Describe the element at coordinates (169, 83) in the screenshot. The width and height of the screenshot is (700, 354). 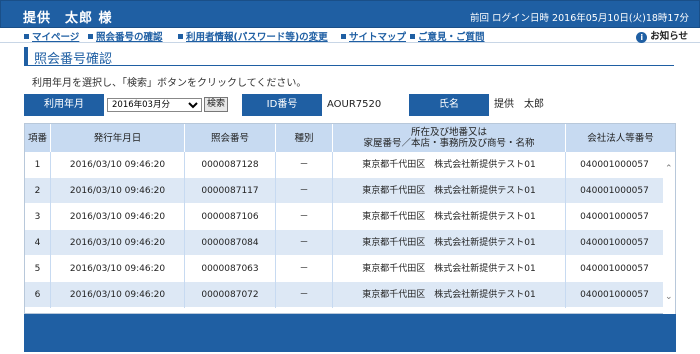
I see `instruction-text: 利用年月を選択し、「検索」ボタンをクリックしてください。` at that location.